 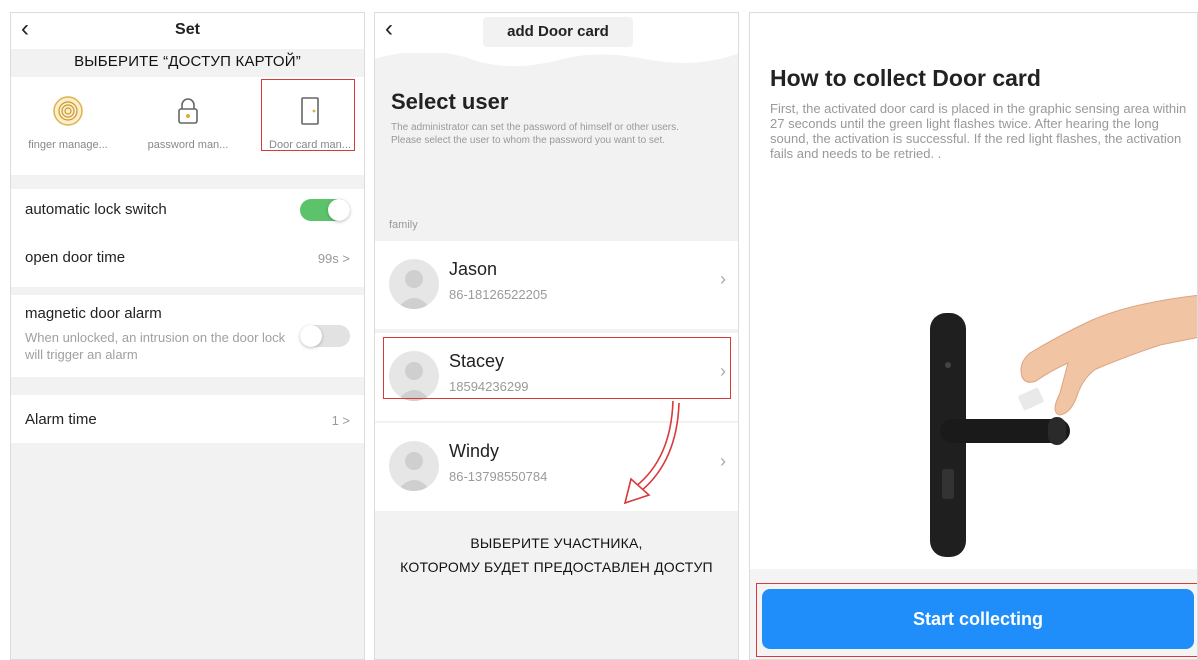 What do you see at coordinates (187, 61) in the screenshot?
I see `annotation-choose-card-access: Выберите “Доступ картой”` at bounding box center [187, 61].